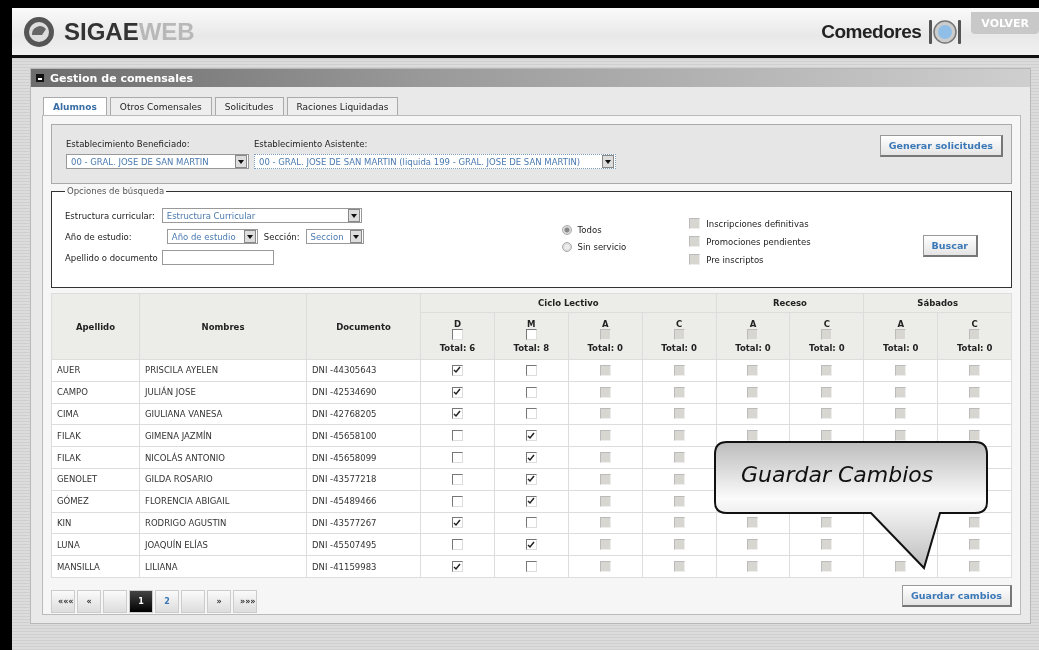 The height and width of the screenshot is (650, 1039). What do you see at coordinates (435, 161) in the screenshot?
I see `school-select: 00 - GRAL. JOSE DE SAN MARTIN (liquida 199 - GRAL. JOSE DE SAN MARTIN)` at bounding box center [435, 161].